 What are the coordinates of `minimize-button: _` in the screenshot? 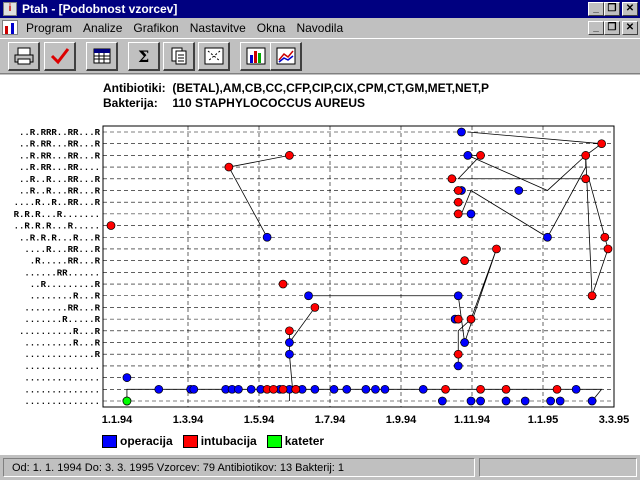 It's located at (596, 9).